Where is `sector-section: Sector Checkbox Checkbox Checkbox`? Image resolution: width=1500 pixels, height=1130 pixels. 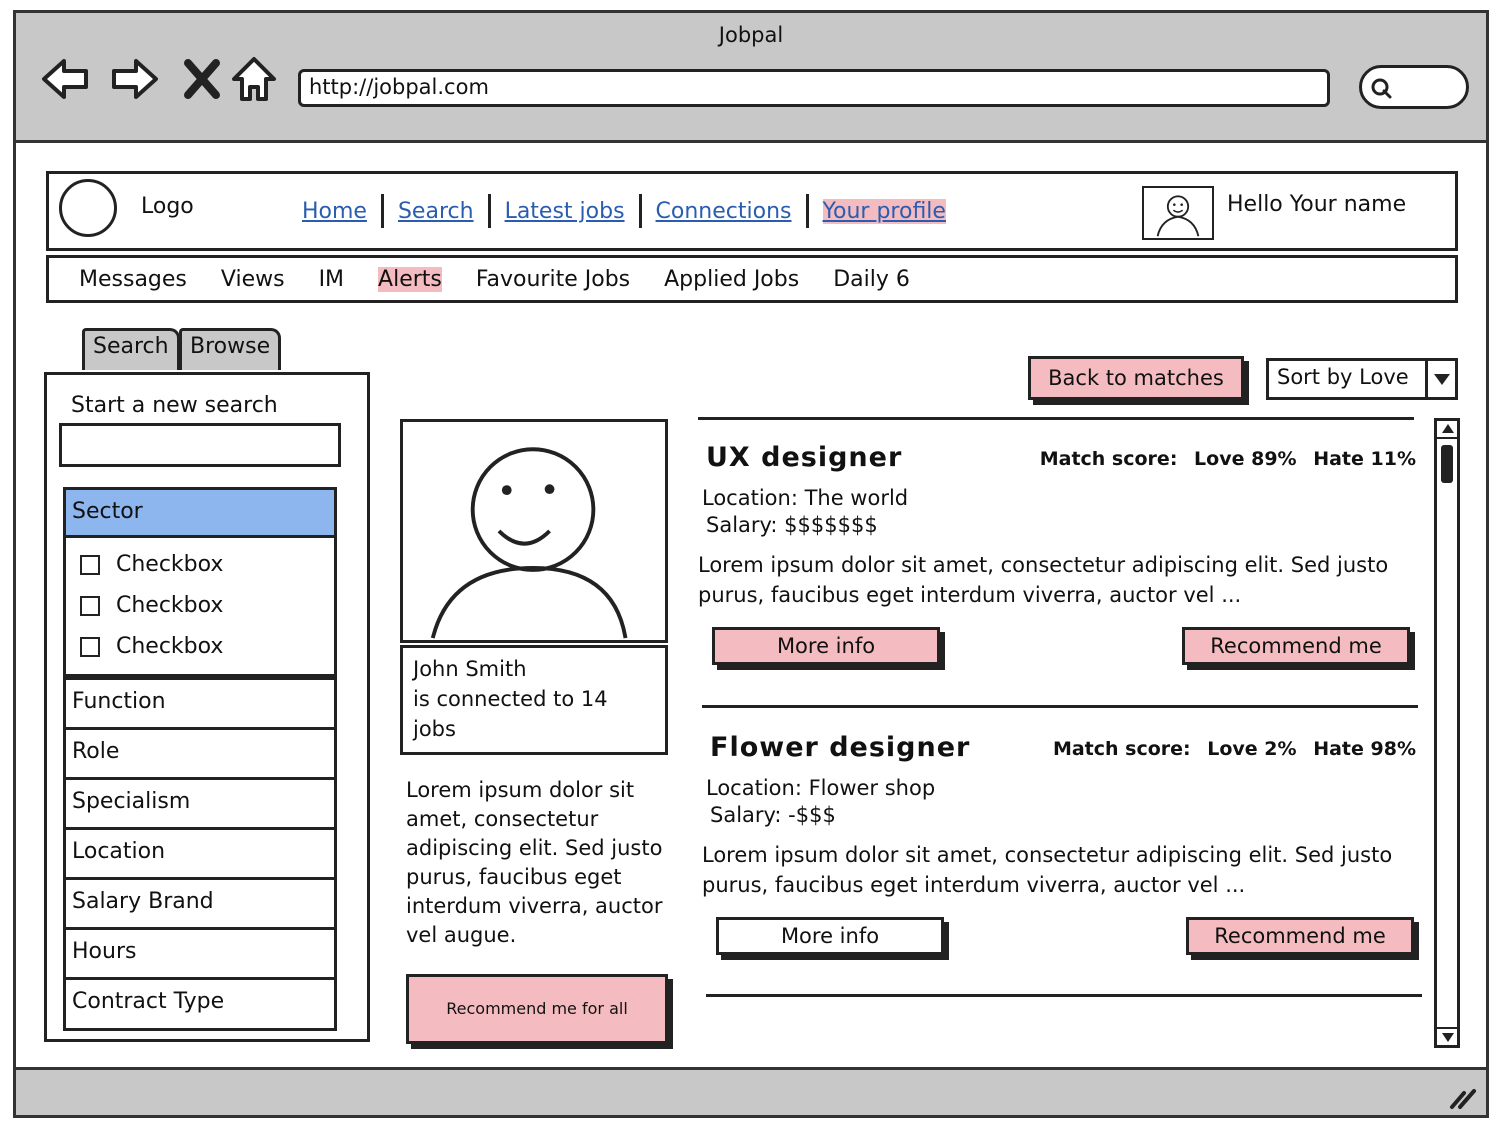
sector-section: Sector Checkbox Checkbox Checkbox is located at coordinates (200, 582).